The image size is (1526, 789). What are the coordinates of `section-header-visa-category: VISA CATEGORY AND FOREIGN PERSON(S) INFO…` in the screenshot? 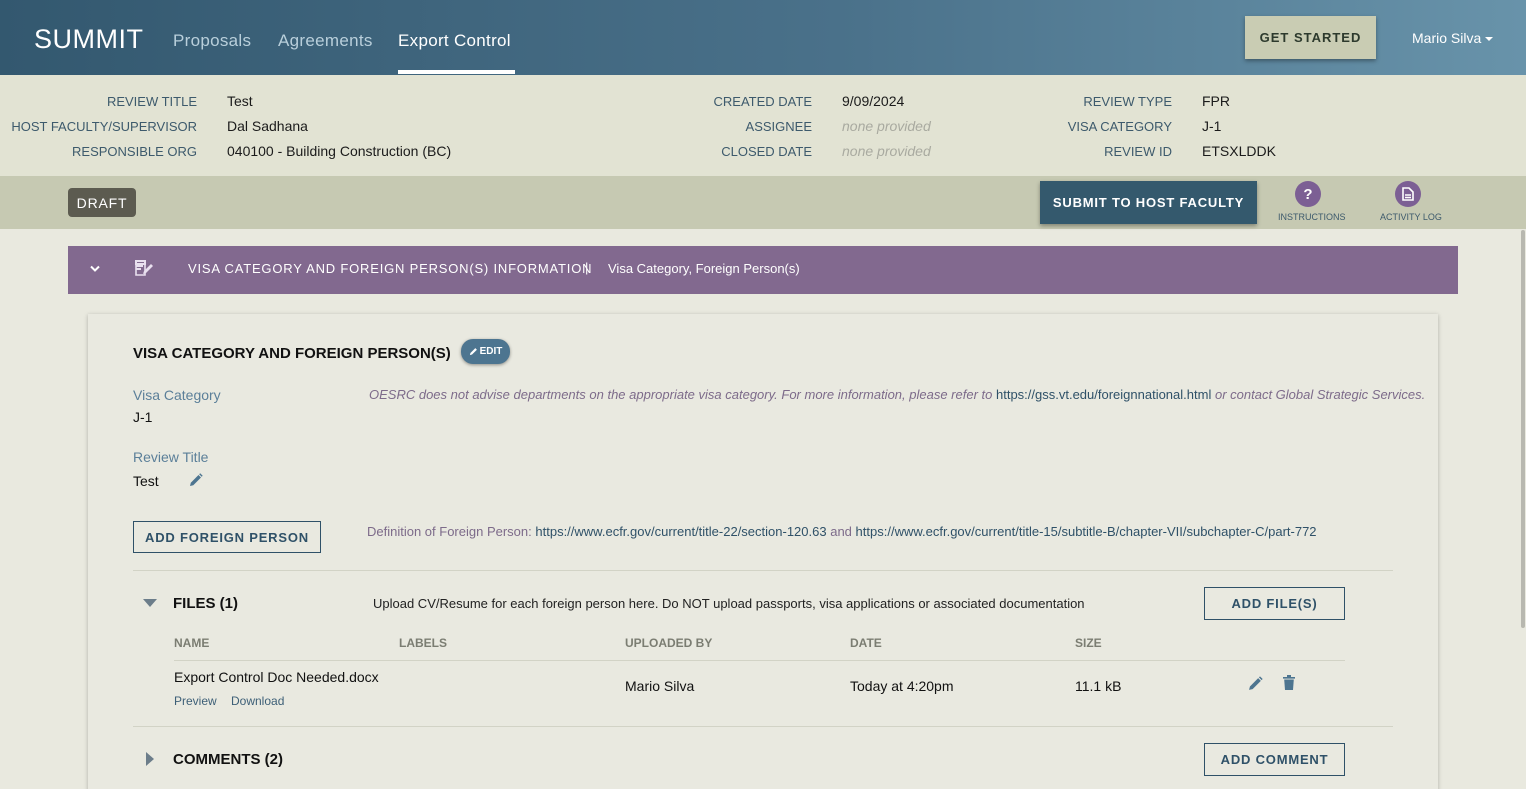 It's located at (763, 270).